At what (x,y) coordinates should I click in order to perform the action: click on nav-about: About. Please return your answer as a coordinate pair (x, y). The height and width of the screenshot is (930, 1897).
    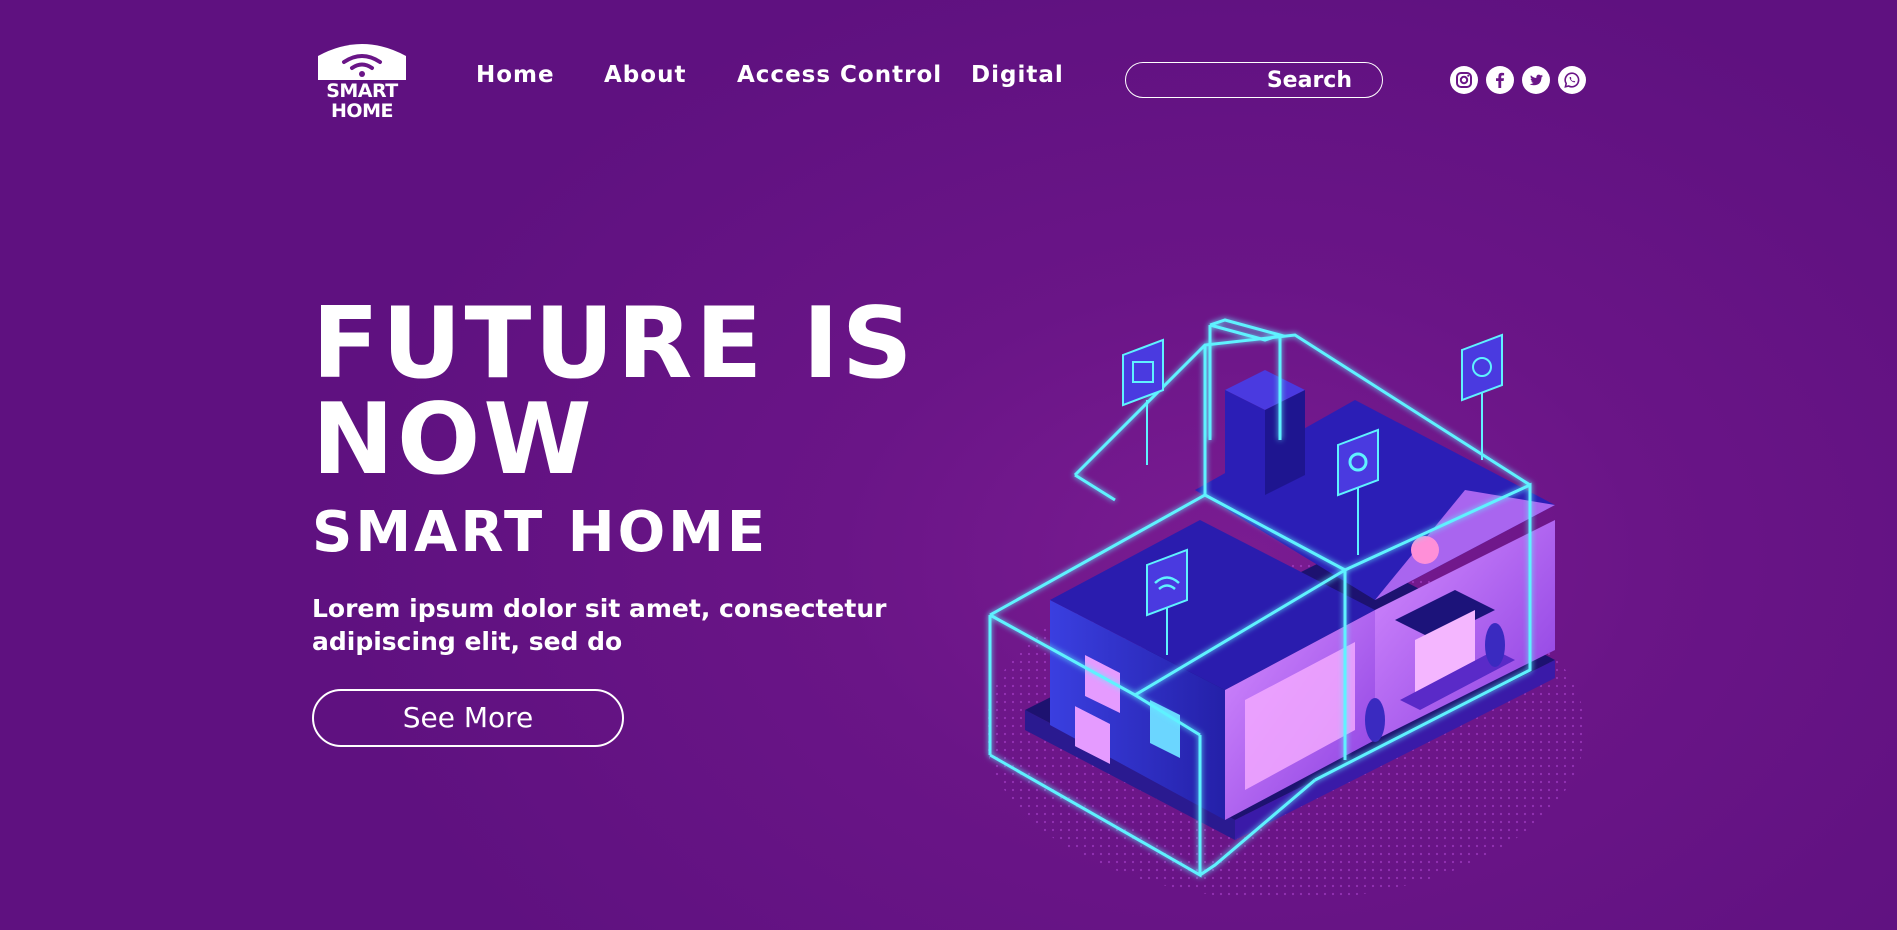
    Looking at the image, I should click on (645, 75).